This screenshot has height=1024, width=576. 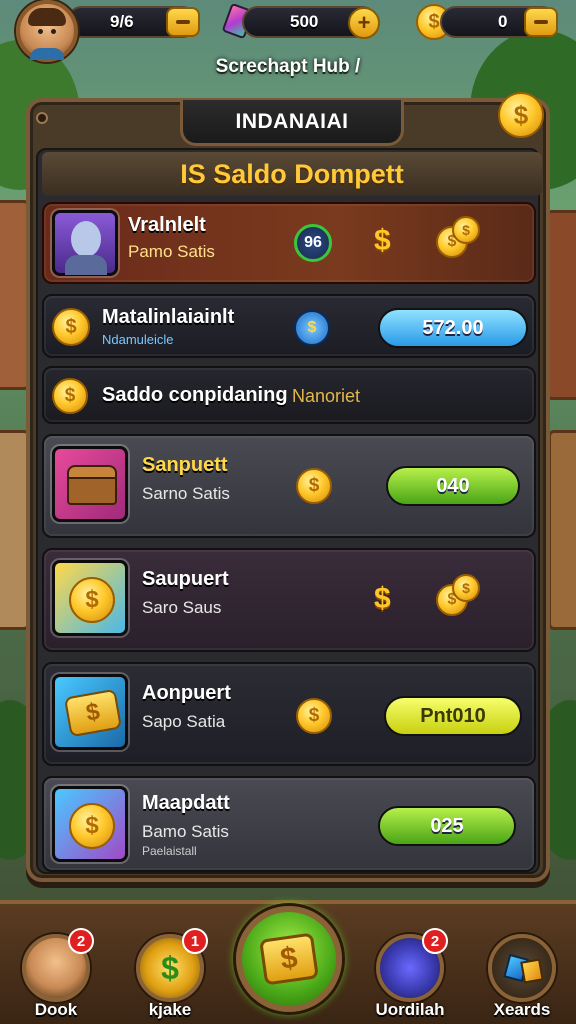 I want to click on row-title: Sanpuett, so click(x=185, y=465).